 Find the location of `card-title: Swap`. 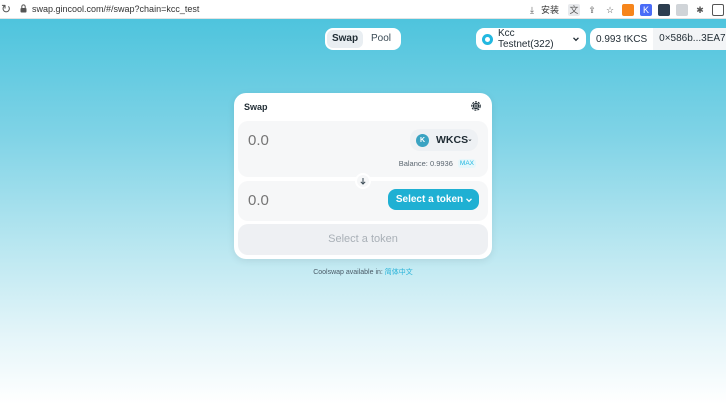

card-title: Swap is located at coordinates (256, 107).